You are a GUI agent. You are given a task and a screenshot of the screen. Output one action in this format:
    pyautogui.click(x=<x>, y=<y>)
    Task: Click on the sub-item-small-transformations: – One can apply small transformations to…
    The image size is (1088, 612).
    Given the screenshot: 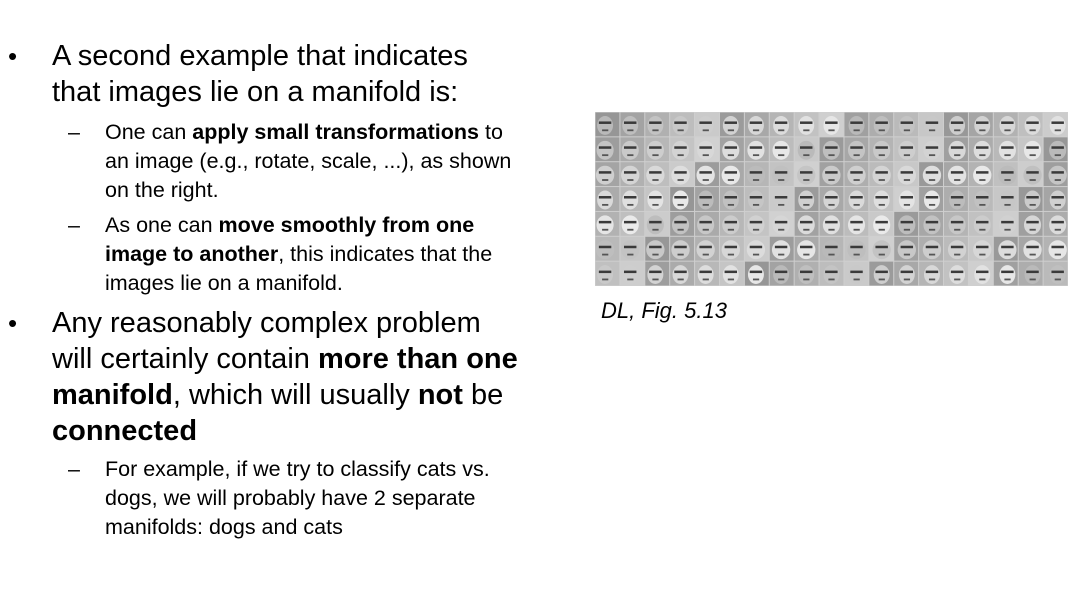 What is the action you would take?
    pyautogui.click(x=296, y=161)
    